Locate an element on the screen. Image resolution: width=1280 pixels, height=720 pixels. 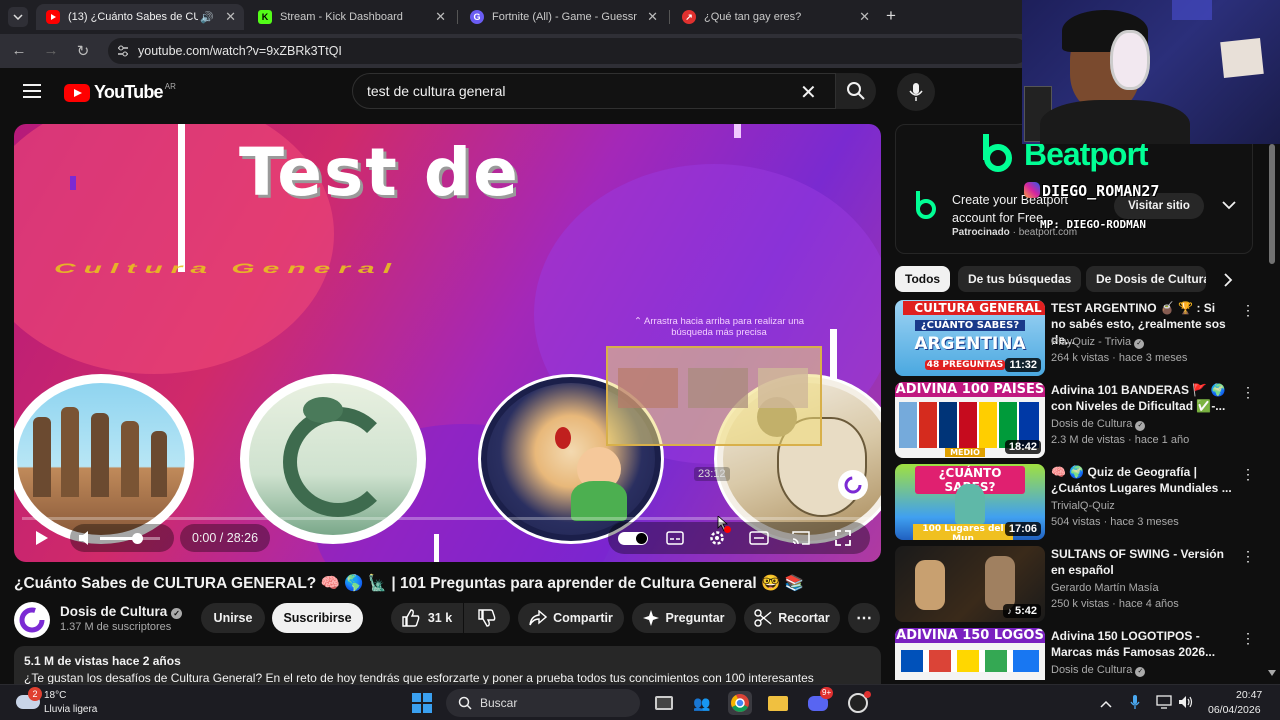
menu-icon is located at coordinates (32, 91).